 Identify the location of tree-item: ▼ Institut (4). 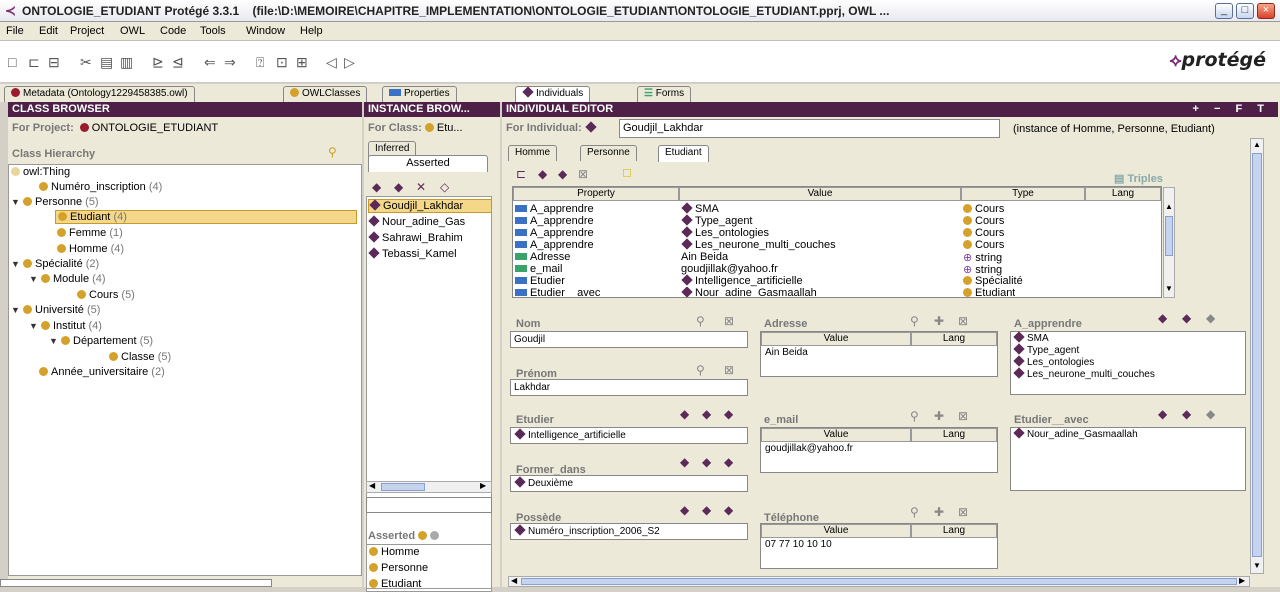
(65, 326).